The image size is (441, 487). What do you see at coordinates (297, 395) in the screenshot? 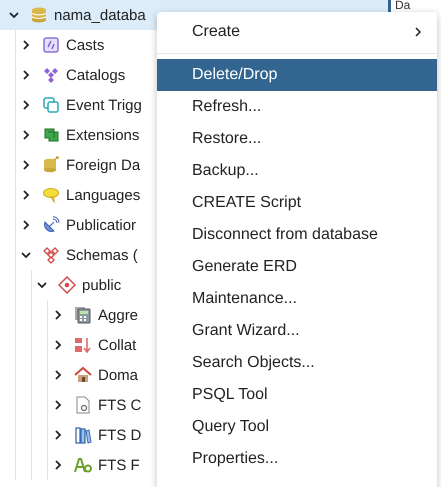
I see `menu-item: PSQL Tool` at bounding box center [297, 395].